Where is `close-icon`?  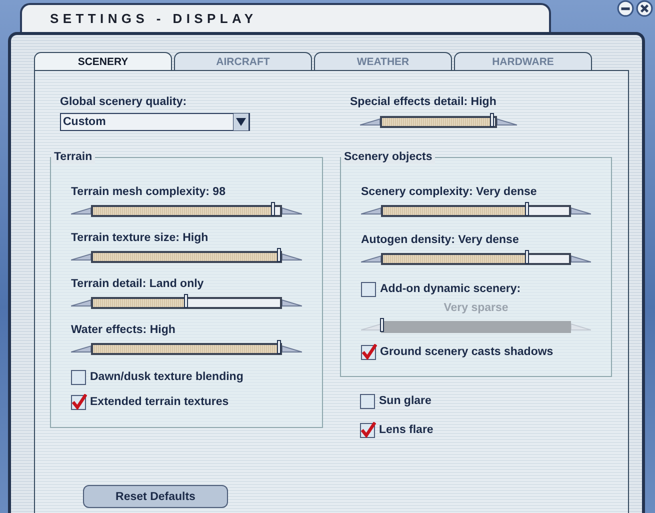 close-icon is located at coordinates (644, 8).